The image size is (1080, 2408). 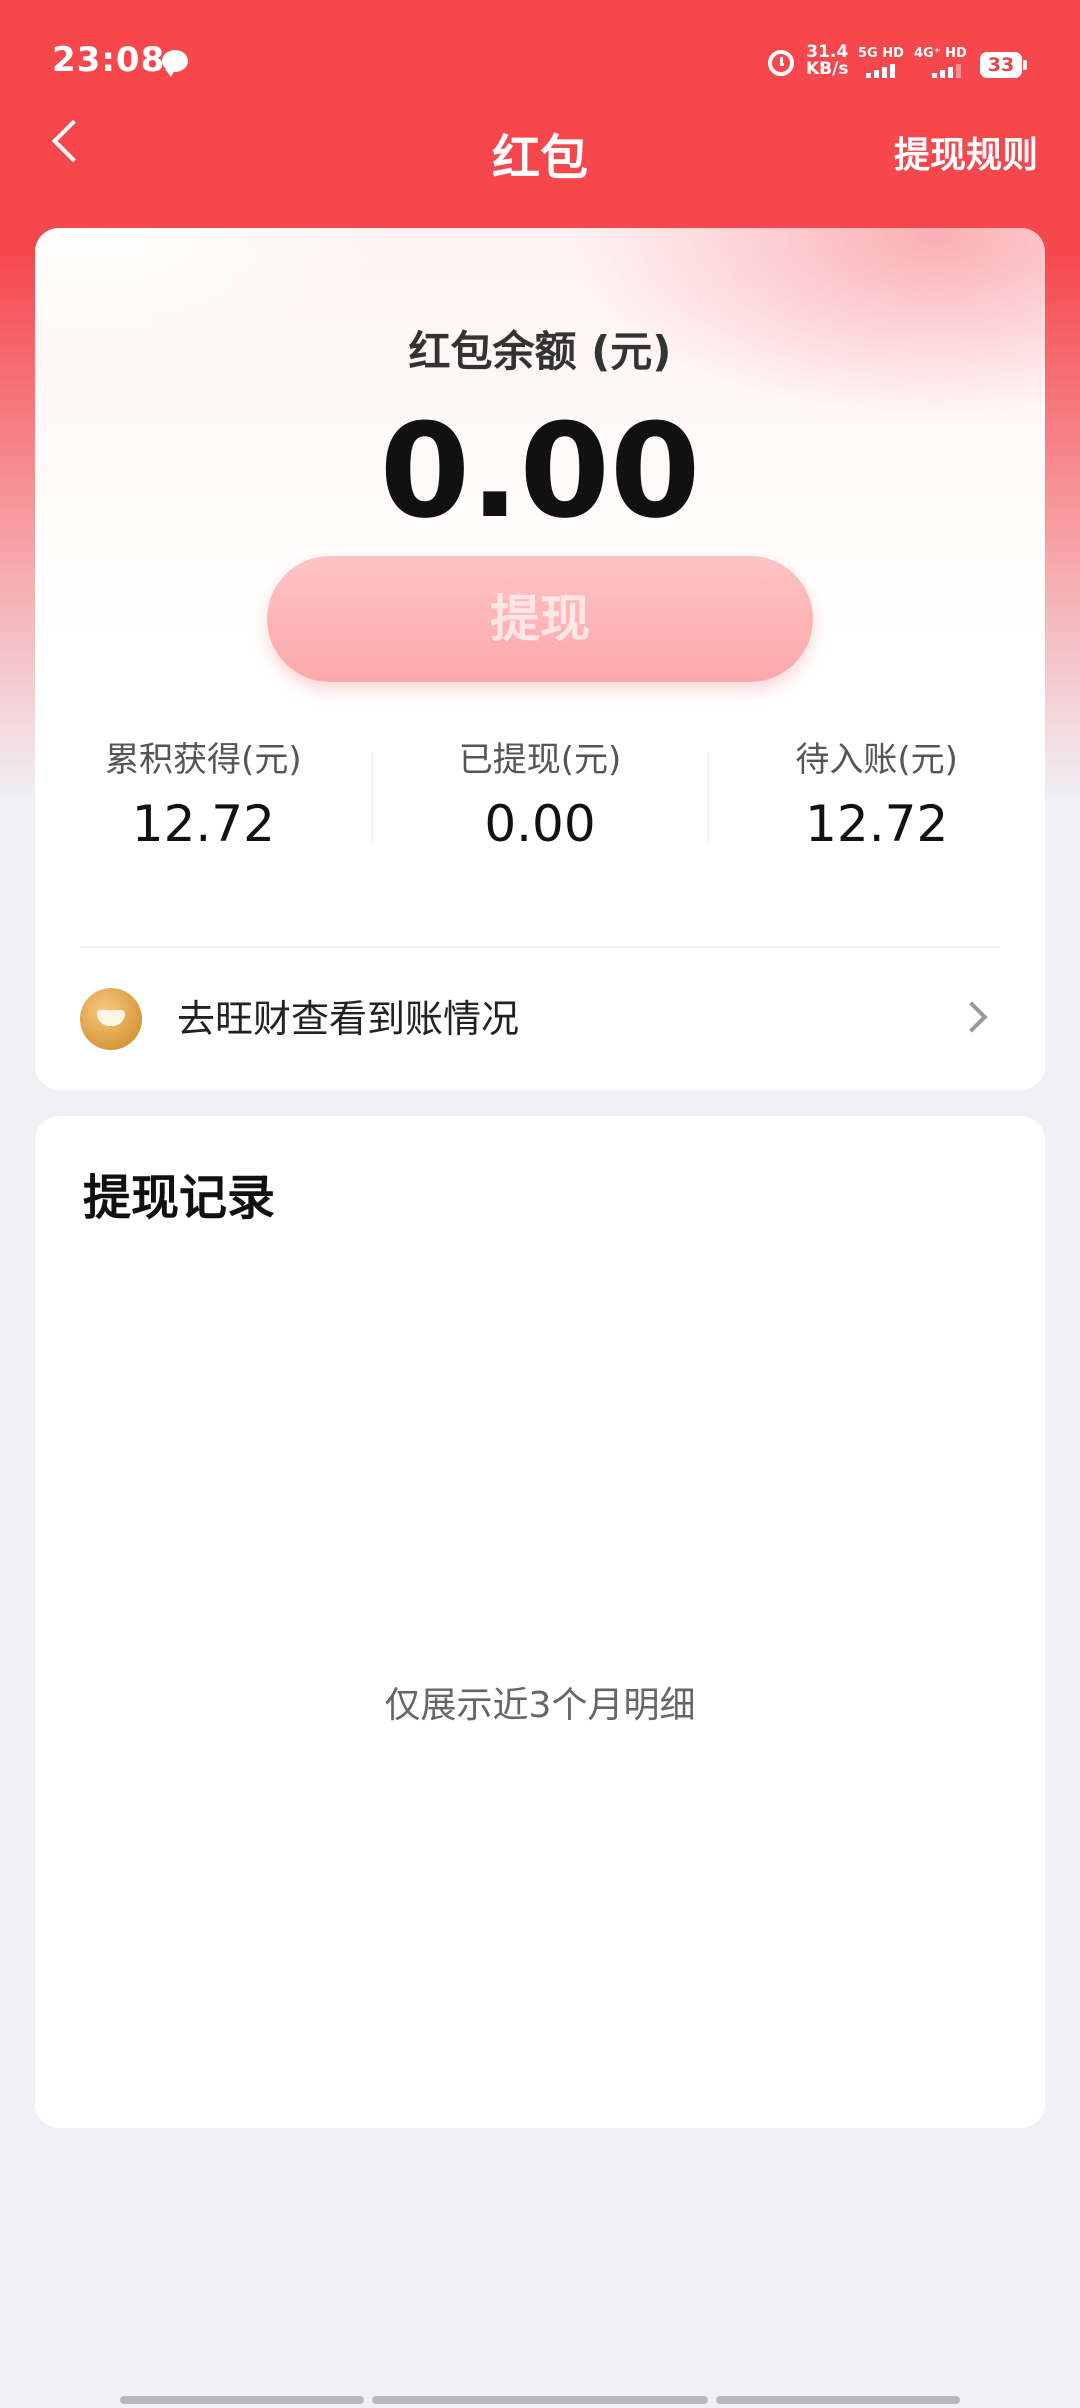 What do you see at coordinates (881, 53) in the screenshot?
I see `sim1-label: 5G HD` at bounding box center [881, 53].